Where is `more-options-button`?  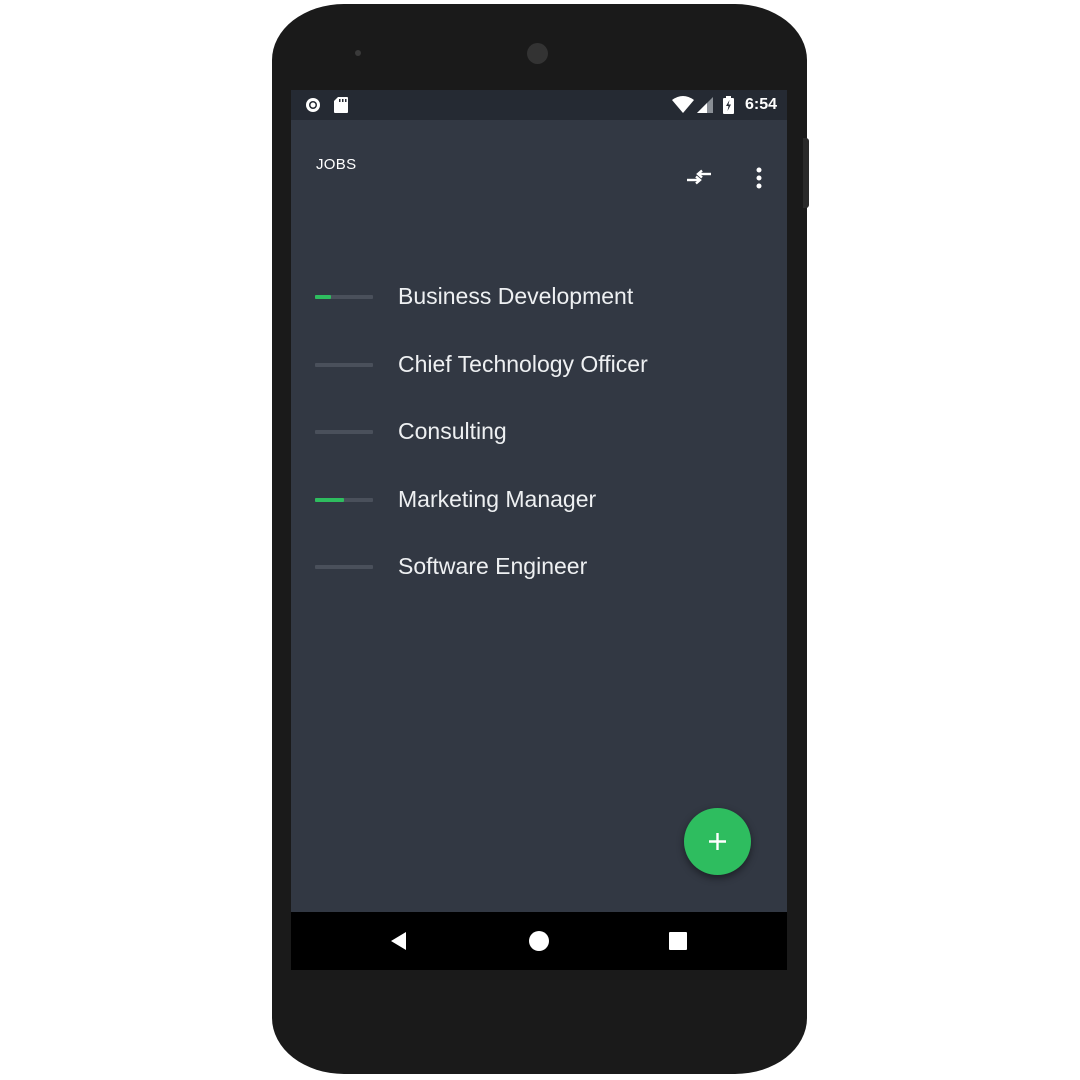
more-options-button is located at coordinates (759, 178).